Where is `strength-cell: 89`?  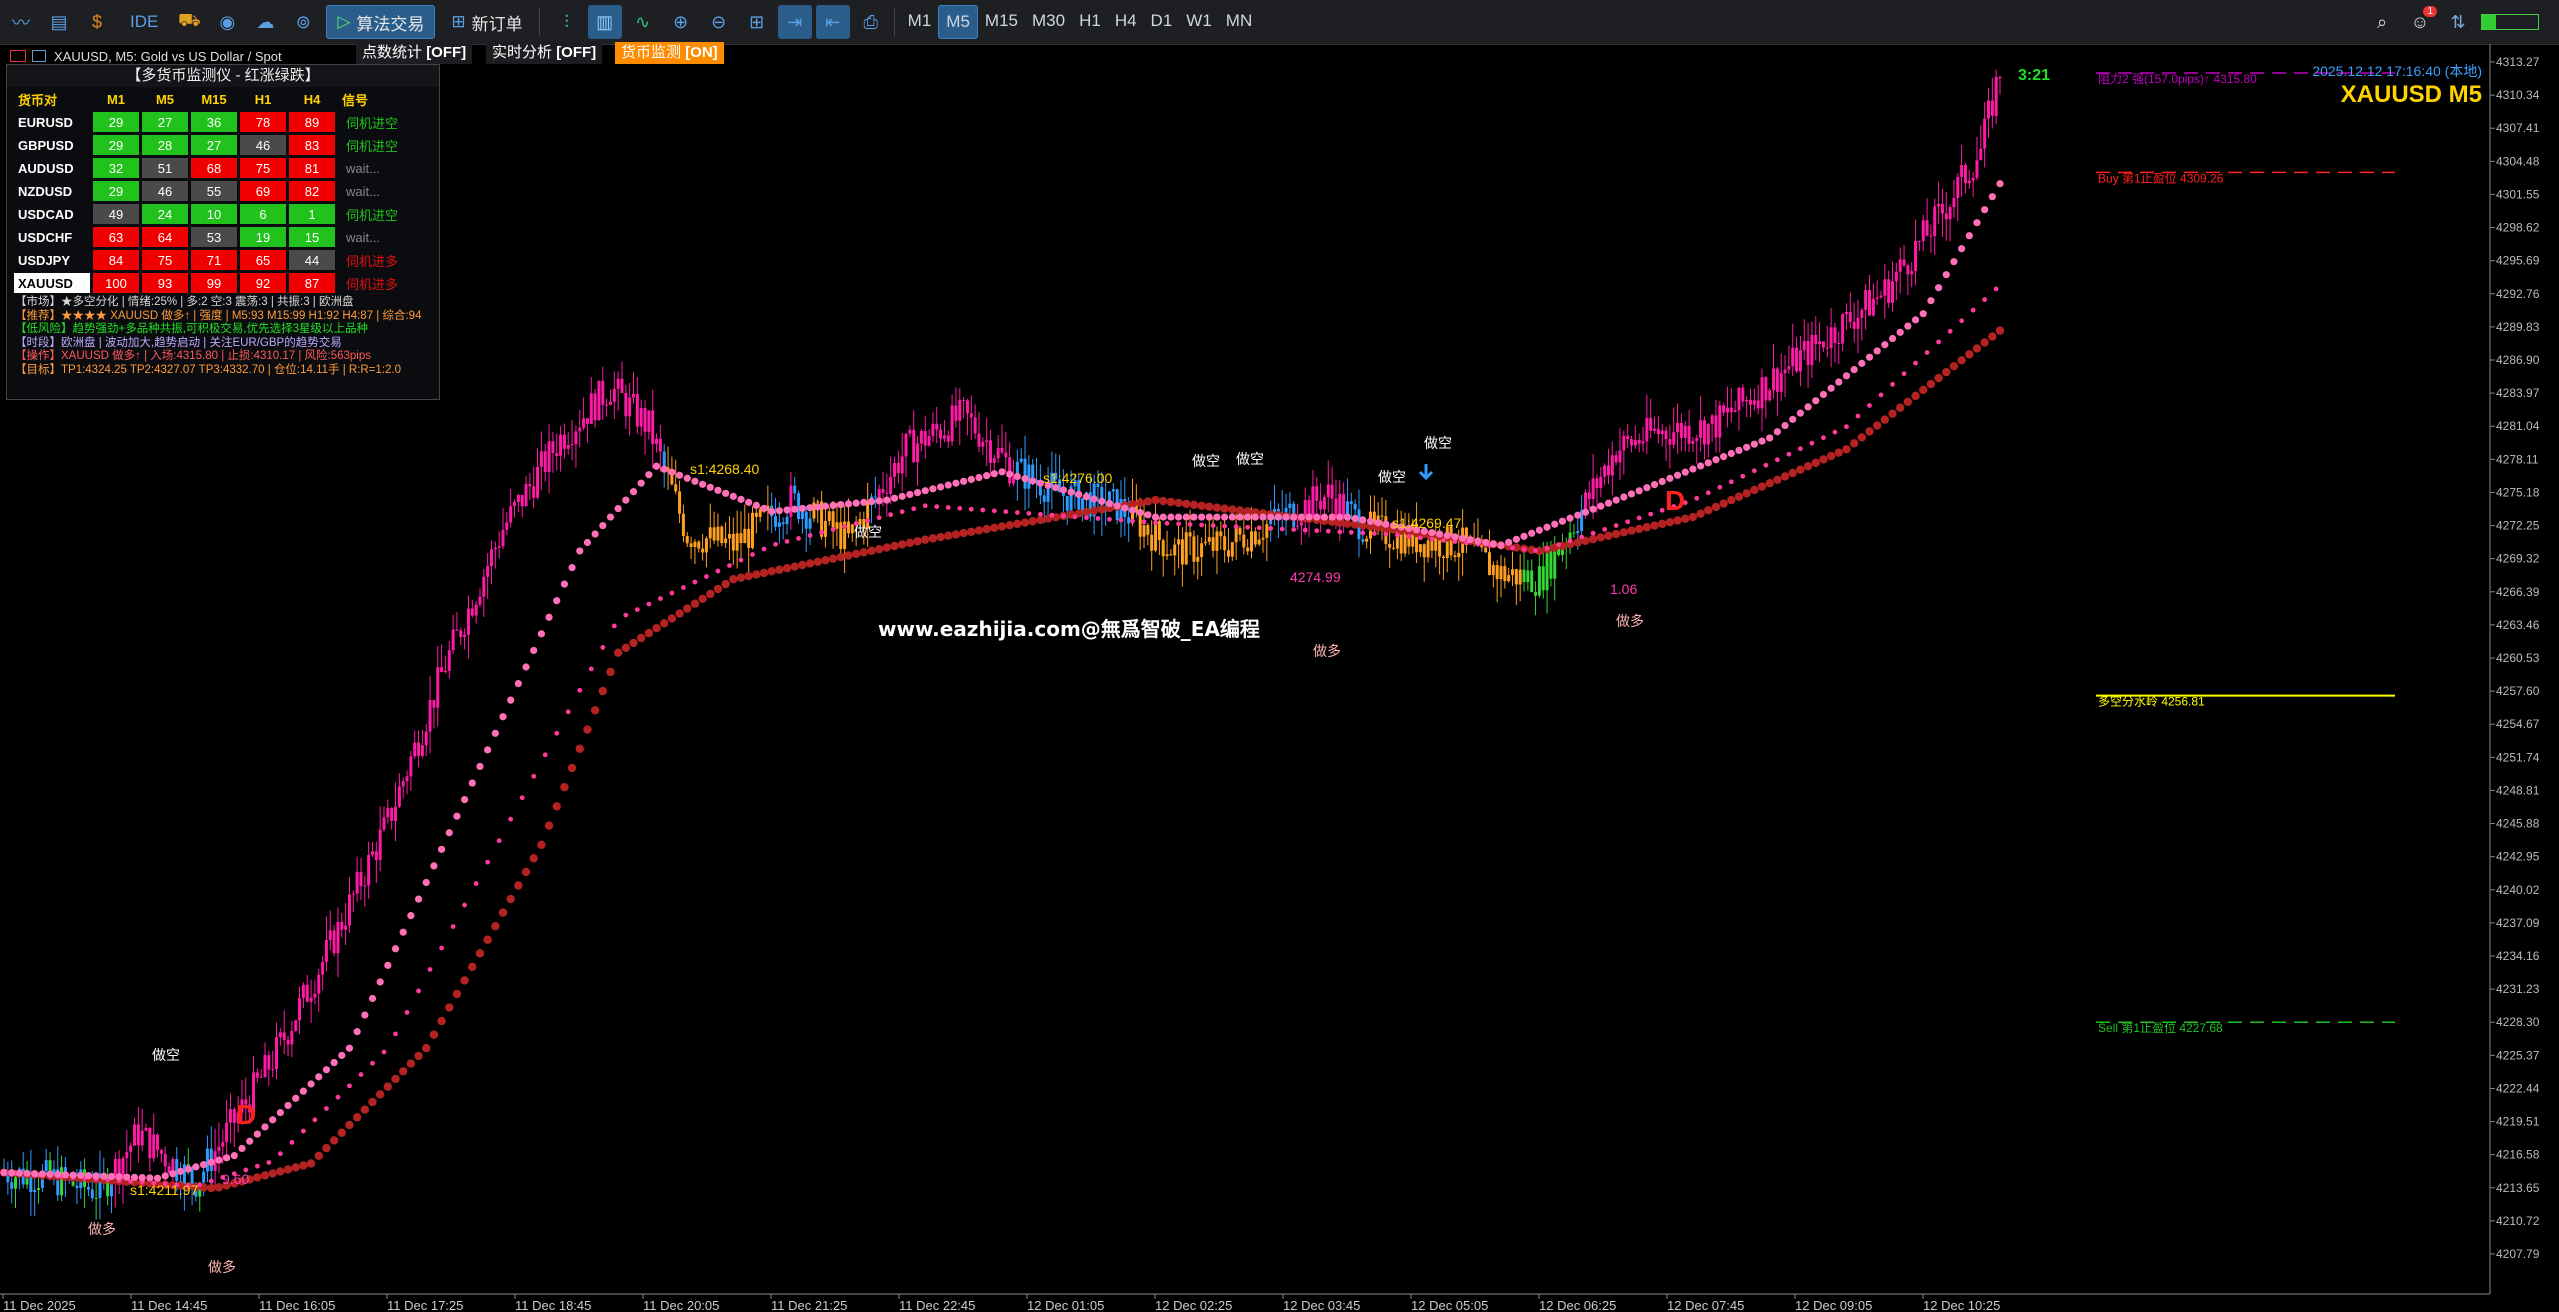
strength-cell: 89 is located at coordinates (312, 122).